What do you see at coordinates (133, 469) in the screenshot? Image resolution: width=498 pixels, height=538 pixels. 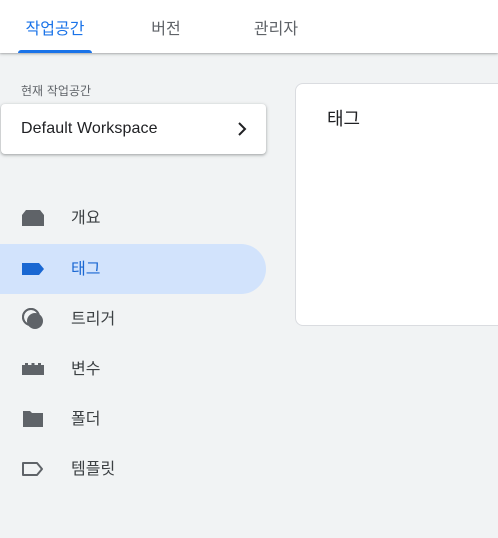 I see `sidebar-item-templates: 템플릿` at bounding box center [133, 469].